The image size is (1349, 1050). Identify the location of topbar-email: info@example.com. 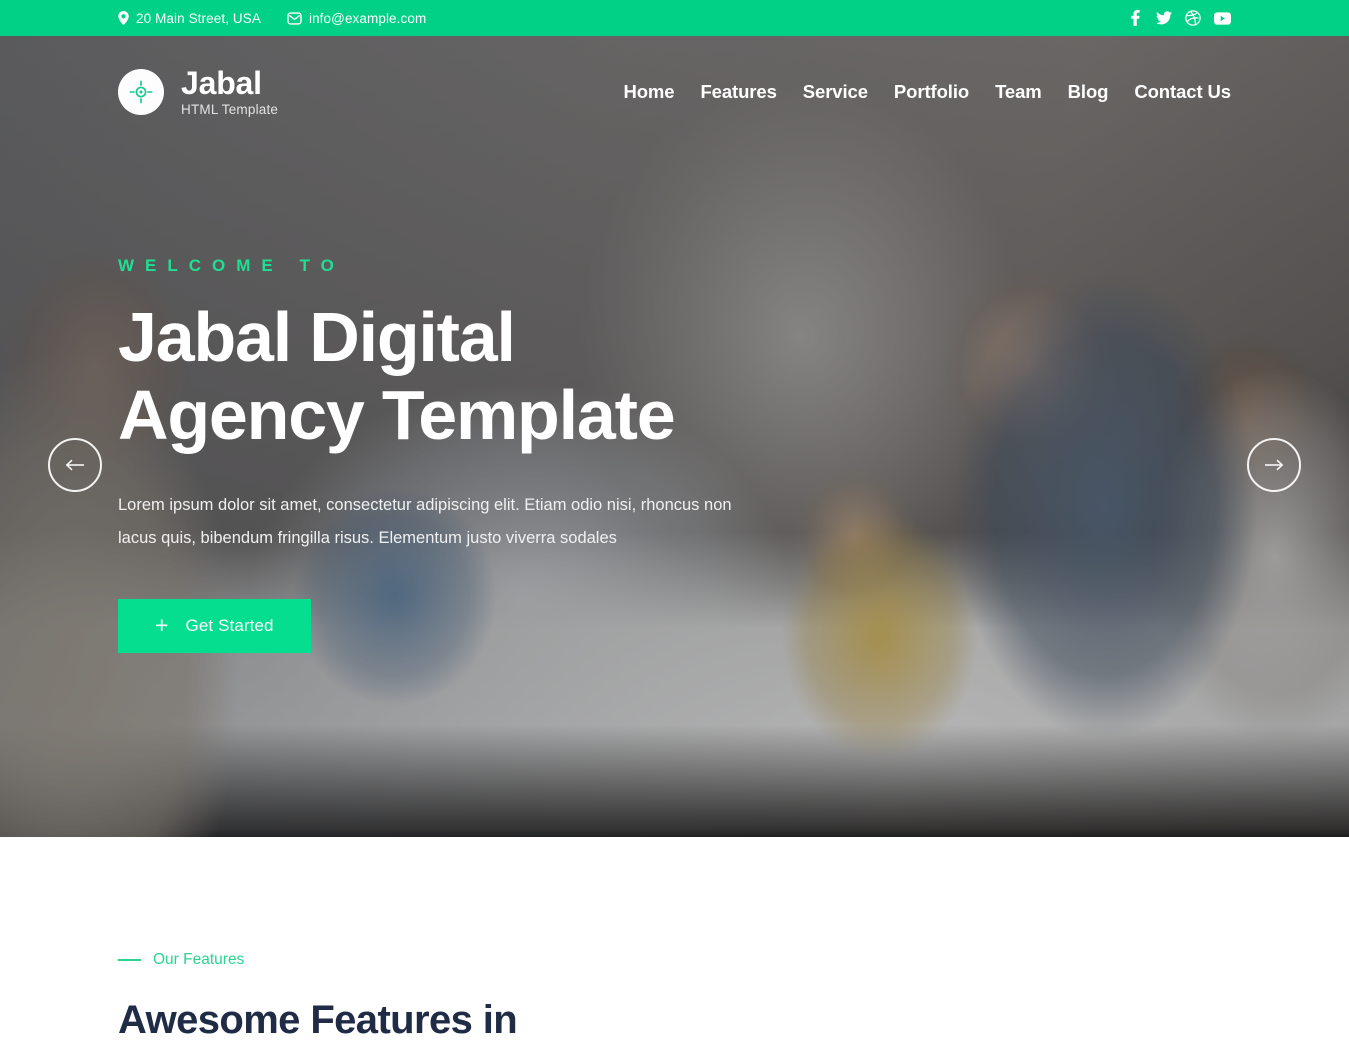
(356, 18).